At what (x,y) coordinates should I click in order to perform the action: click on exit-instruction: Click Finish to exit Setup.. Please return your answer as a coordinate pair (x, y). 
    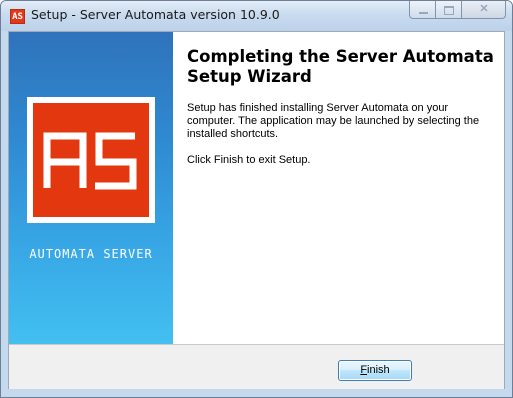
    Looking at the image, I should click on (249, 160).